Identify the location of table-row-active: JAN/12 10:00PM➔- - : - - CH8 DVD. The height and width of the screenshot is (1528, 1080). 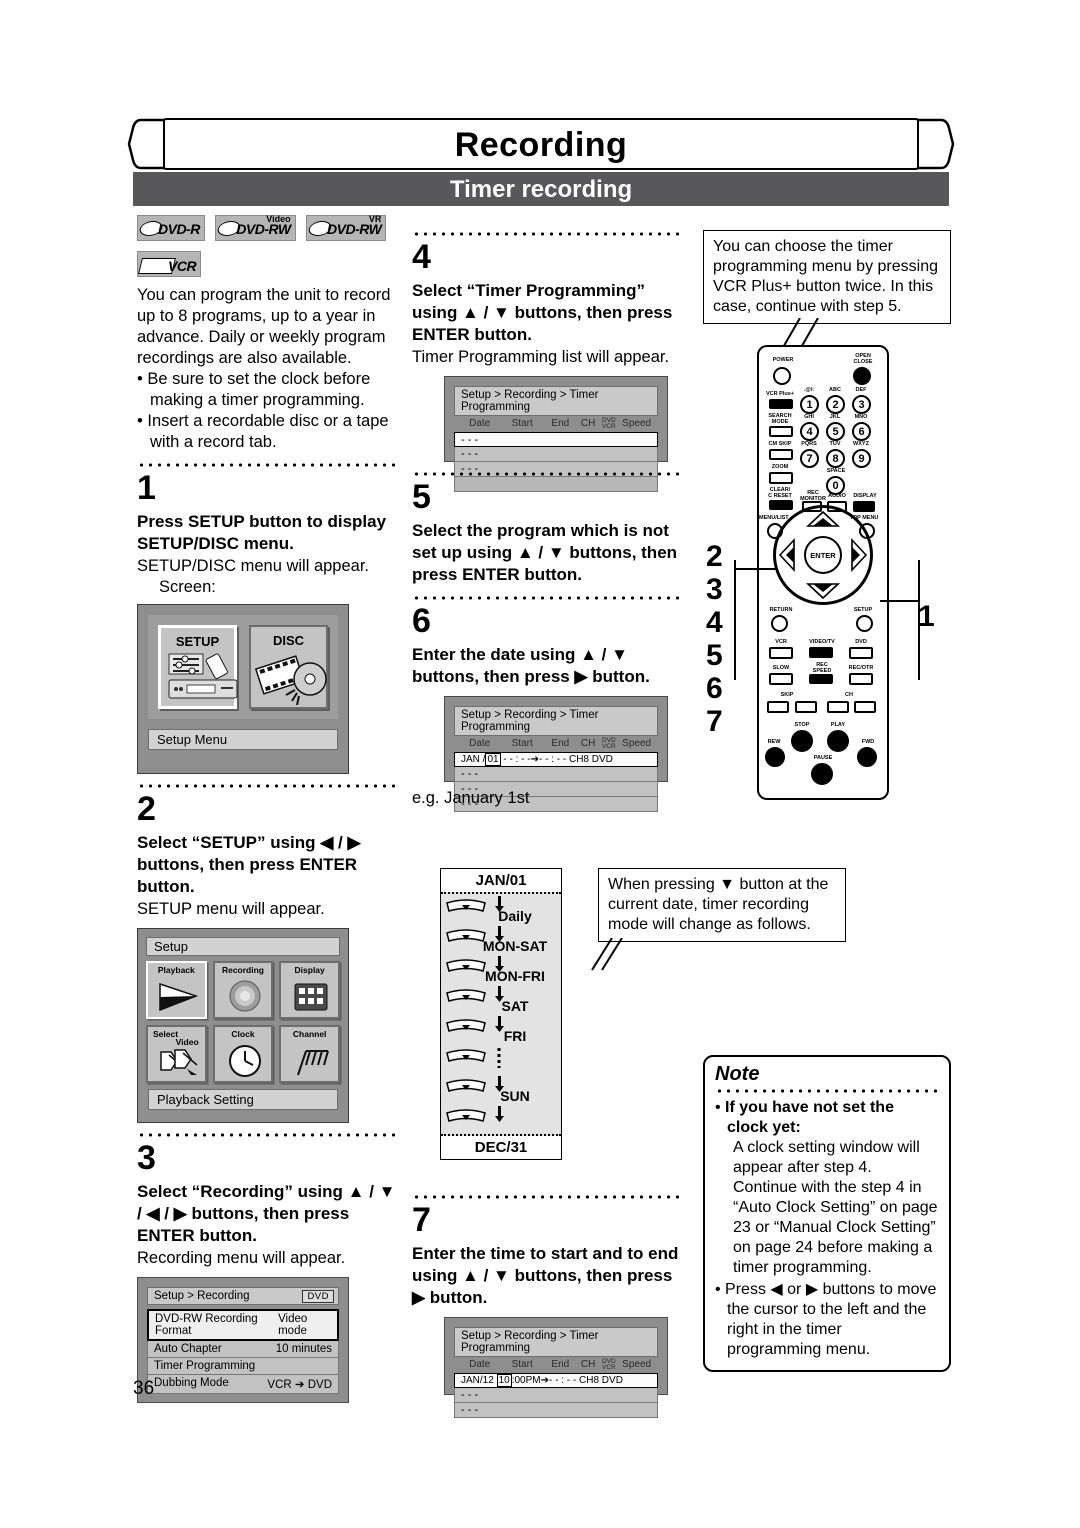
(556, 1380).